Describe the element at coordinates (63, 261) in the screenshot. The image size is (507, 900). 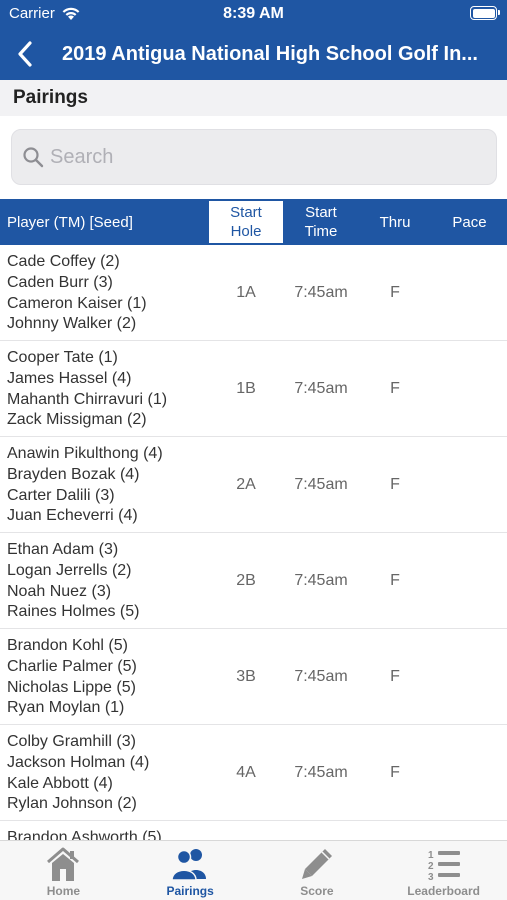
I see `player-name: Cade Coffey (2)` at that location.